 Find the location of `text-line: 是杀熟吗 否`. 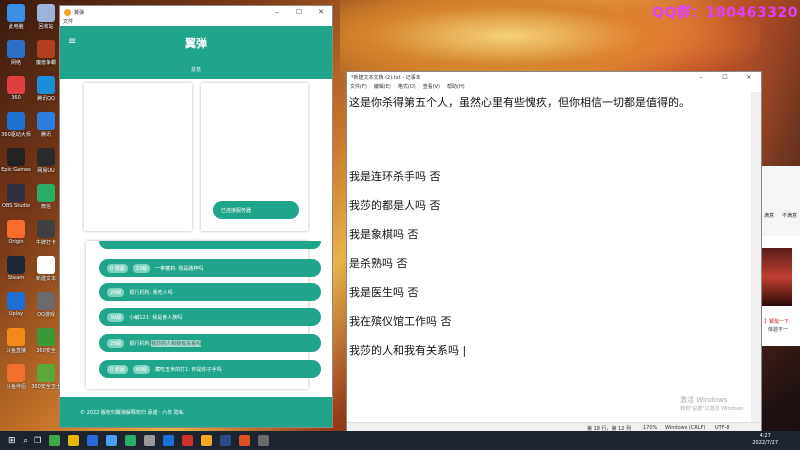

text-line: 是杀熟吗 否 is located at coordinates (378, 263).